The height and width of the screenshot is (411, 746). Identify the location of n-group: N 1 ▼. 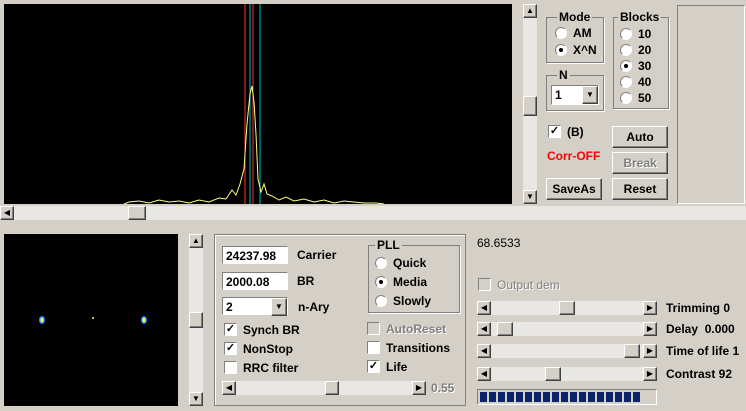
(575, 89).